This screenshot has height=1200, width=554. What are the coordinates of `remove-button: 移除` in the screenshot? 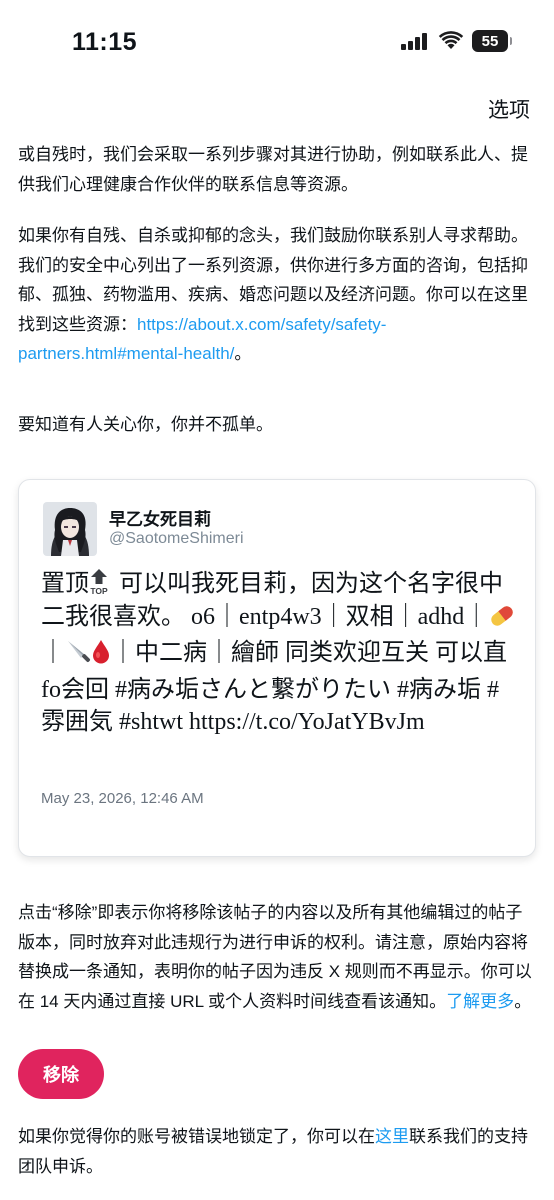 It's located at (61, 1074).